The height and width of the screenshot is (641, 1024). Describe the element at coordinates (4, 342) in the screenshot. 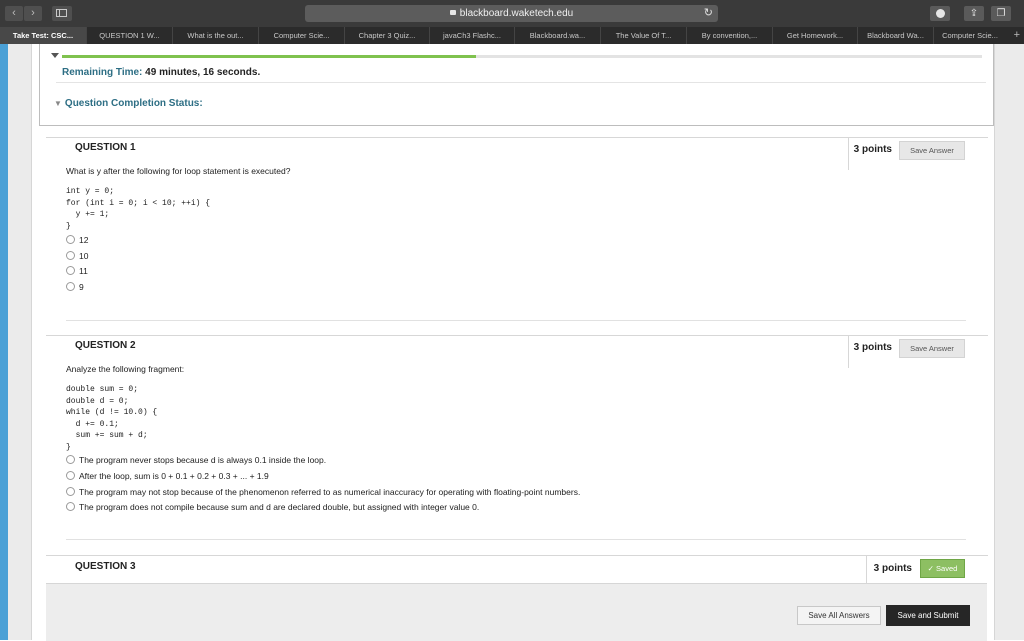

I see `accent-strip` at that location.